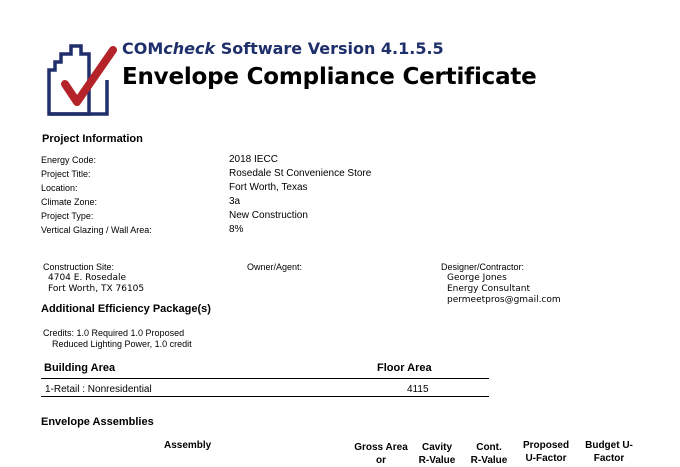 The image size is (680, 467). Describe the element at coordinates (489, 289) in the screenshot. I see `designer-role: Energy Consultant` at that location.